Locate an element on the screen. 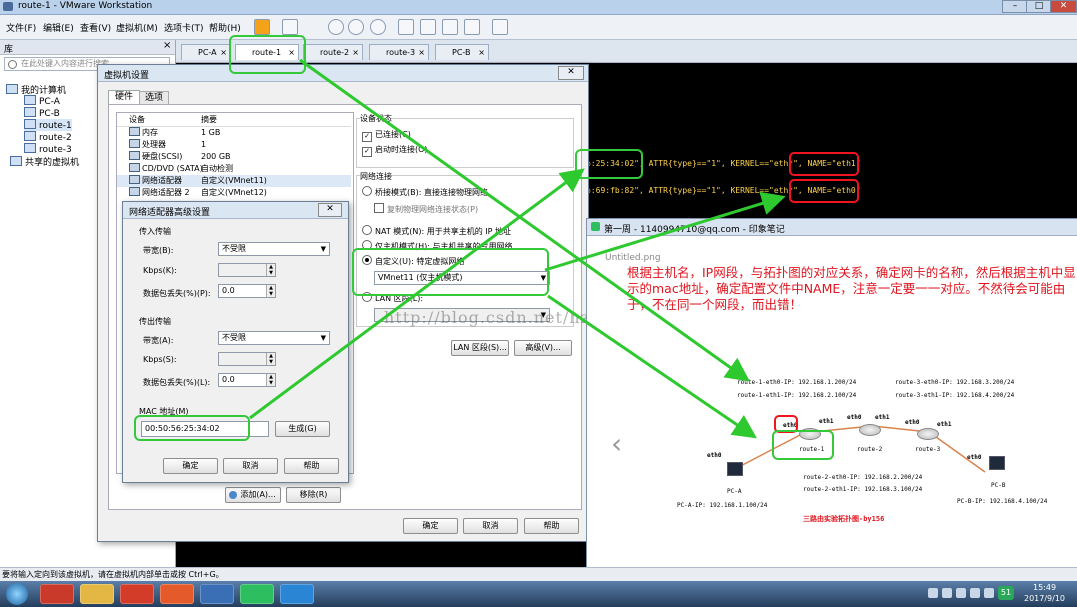 This screenshot has width=1077, height=607. taskbar-evernote-icon is located at coordinates (257, 594).